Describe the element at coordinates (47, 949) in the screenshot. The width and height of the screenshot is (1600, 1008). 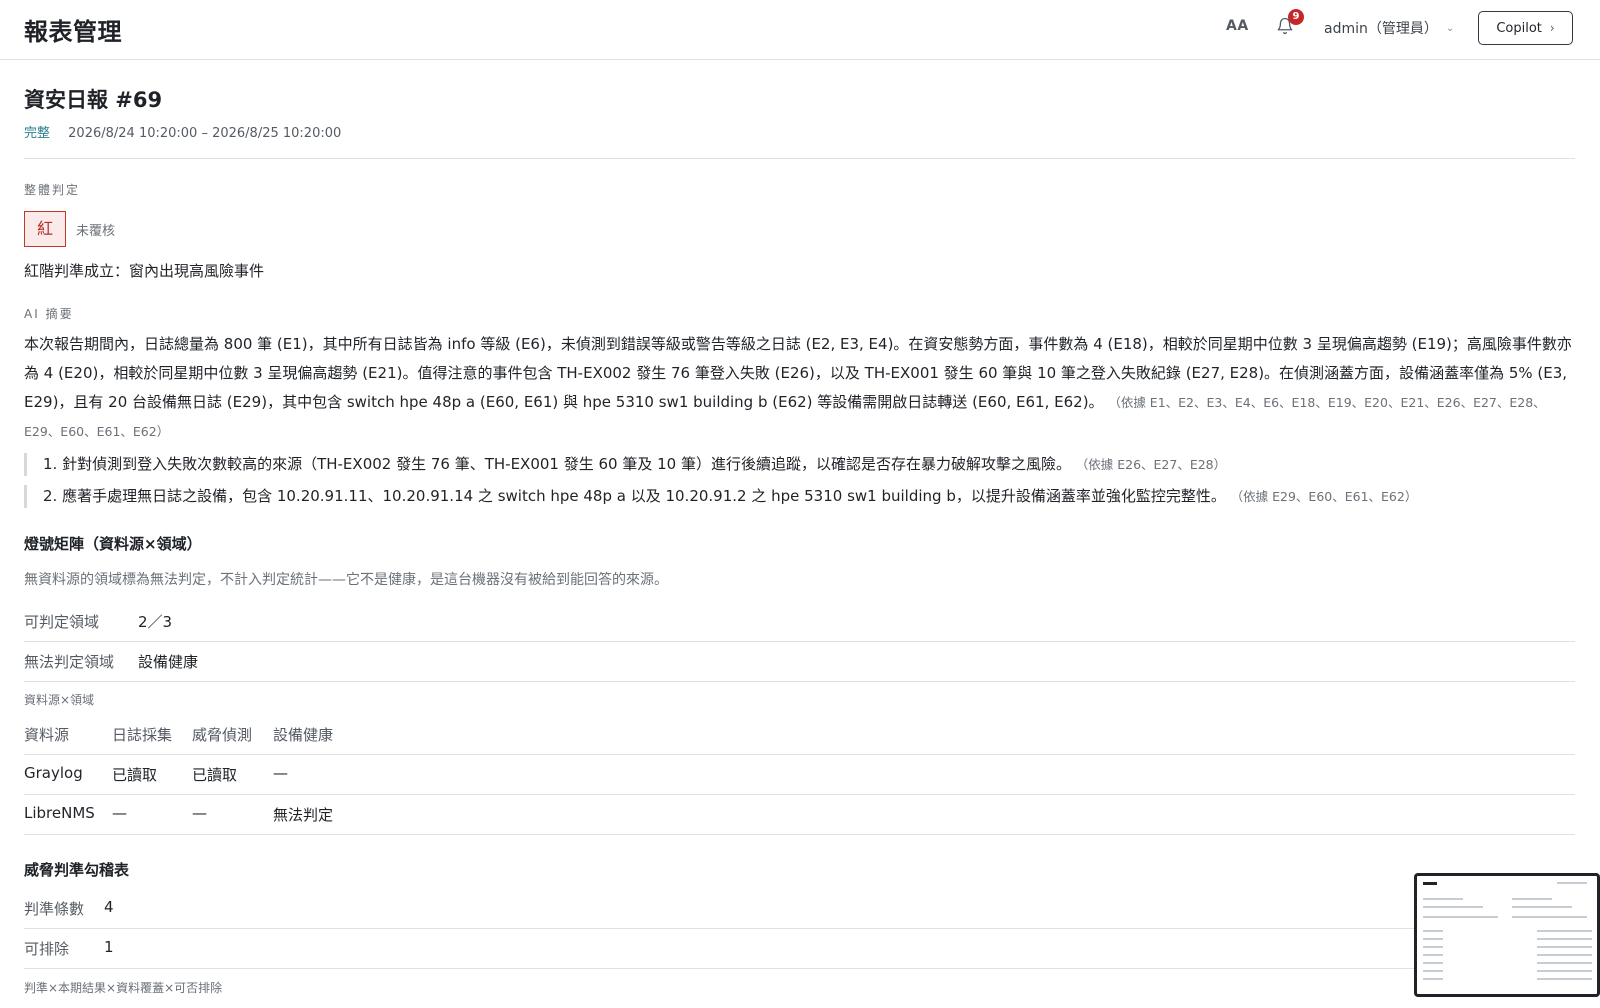
I see `excludable-label: 可排除` at that location.